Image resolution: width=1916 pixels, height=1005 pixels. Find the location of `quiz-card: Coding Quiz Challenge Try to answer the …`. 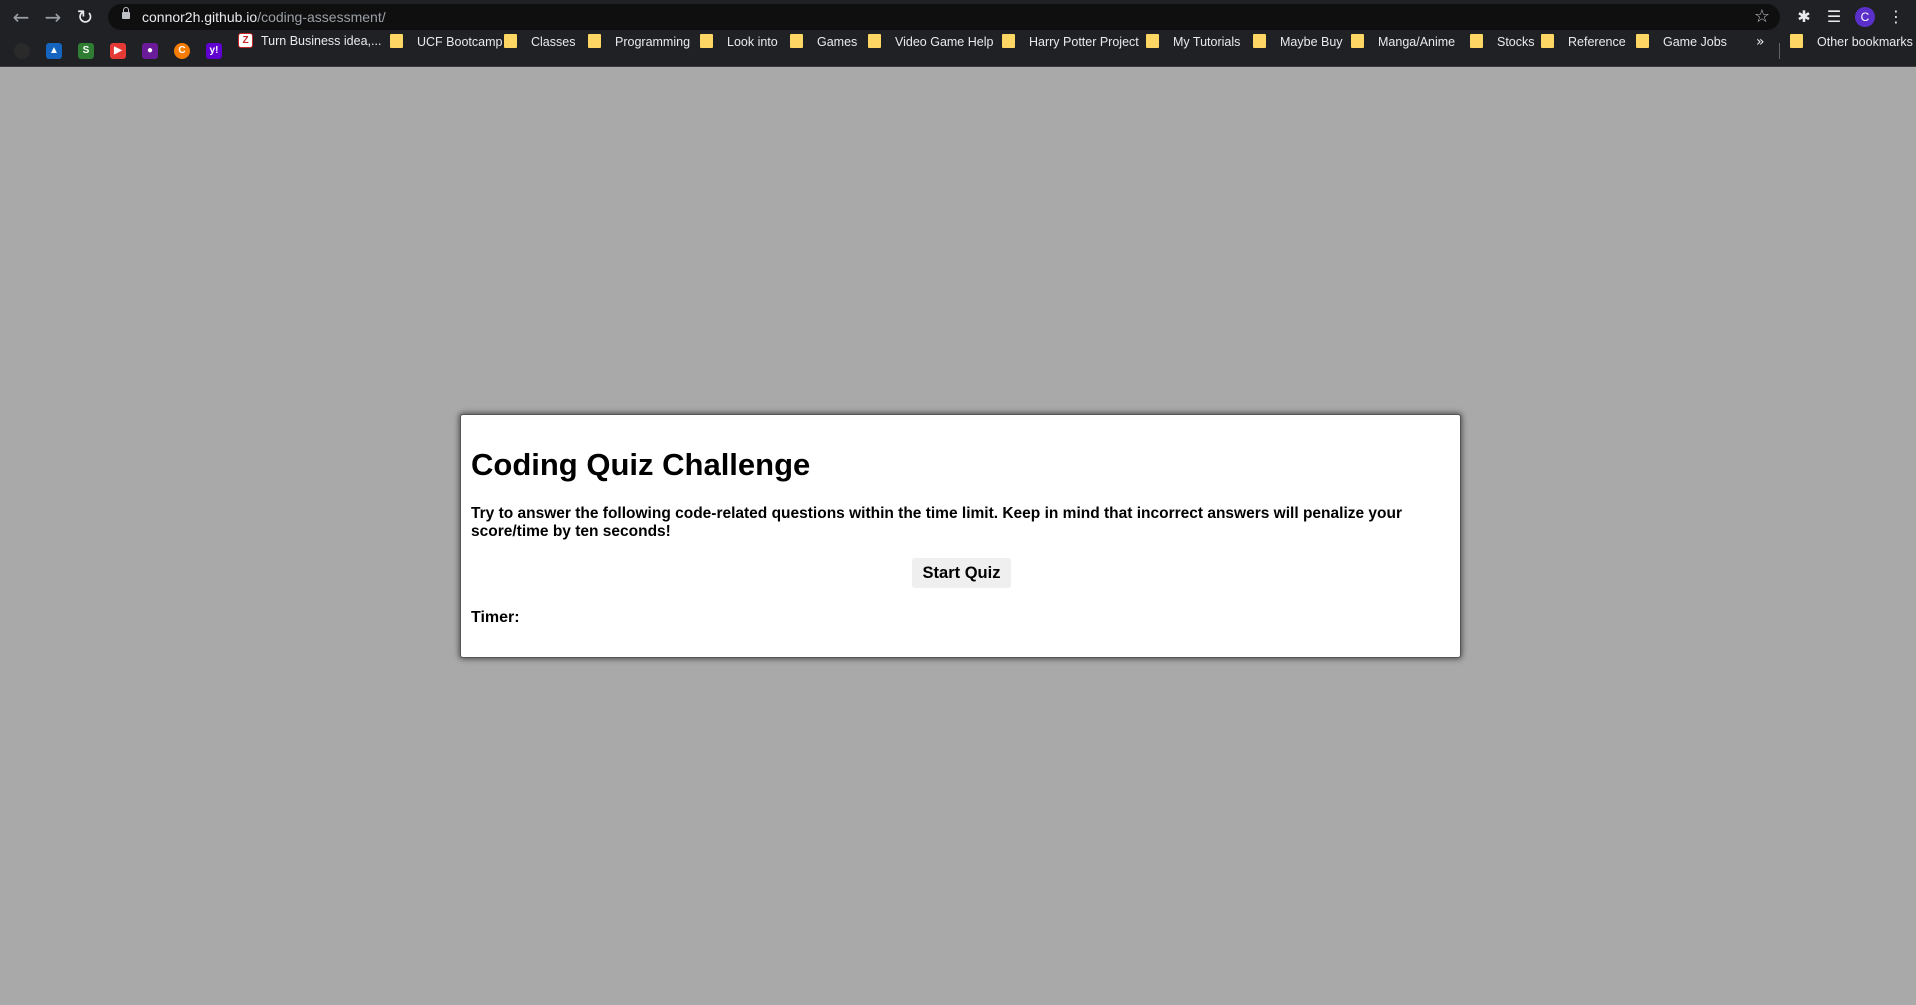

quiz-card: Coding Quiz Challenge Try to answer the … is located at coordinates (960, 536).